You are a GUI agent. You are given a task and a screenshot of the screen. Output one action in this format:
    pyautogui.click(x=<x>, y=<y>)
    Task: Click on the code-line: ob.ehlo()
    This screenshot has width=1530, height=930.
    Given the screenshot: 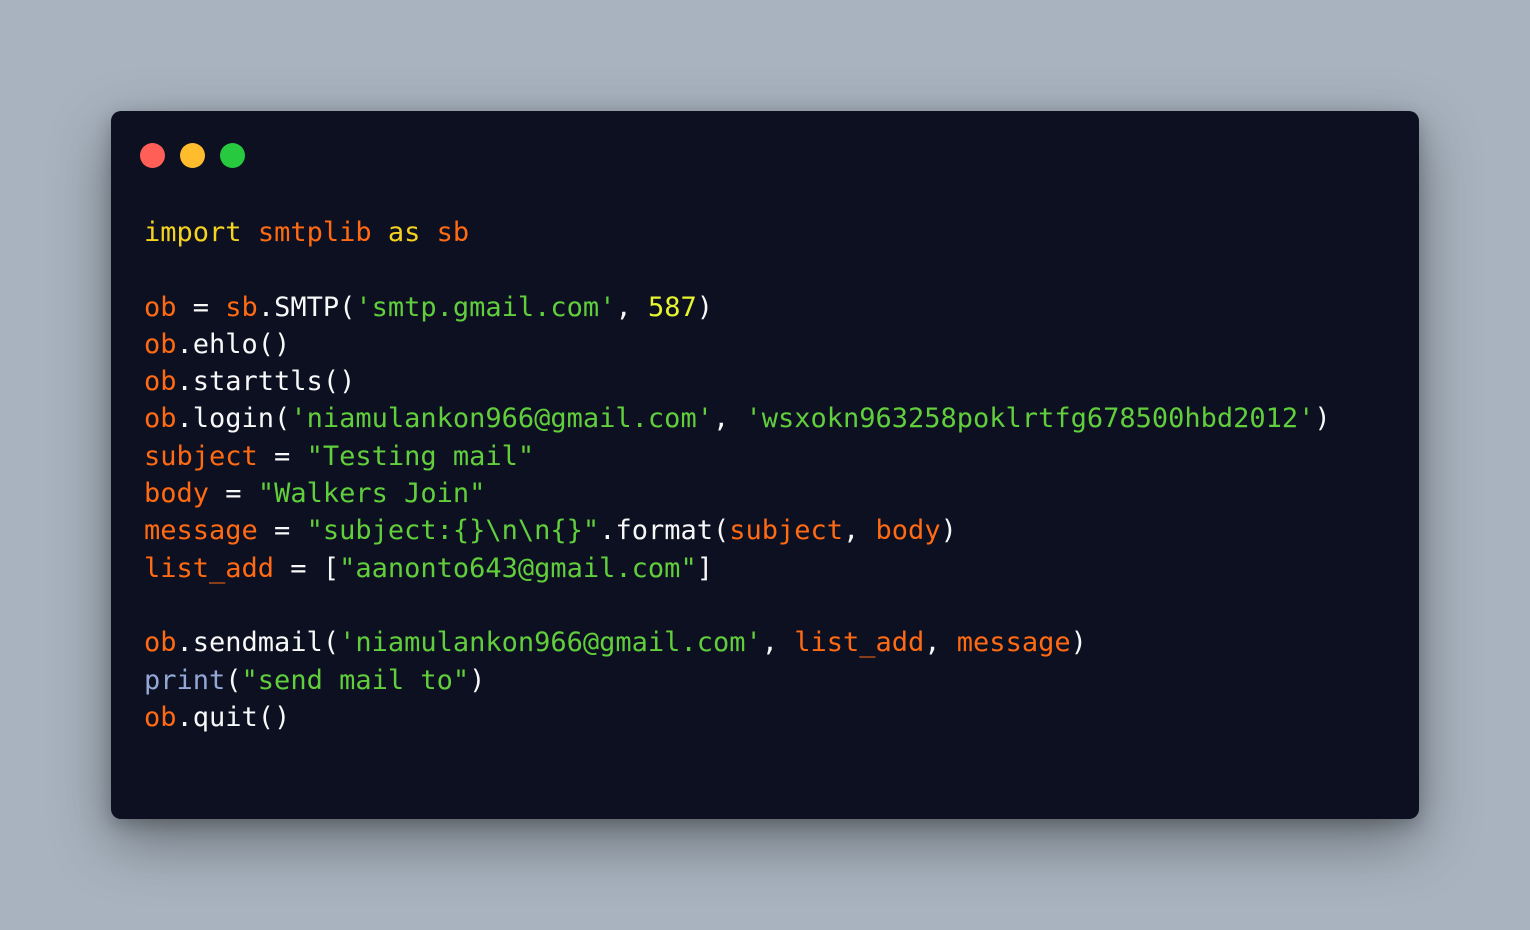 What is the action you would take?
    pyautogui.click(x=737, y=344)
    